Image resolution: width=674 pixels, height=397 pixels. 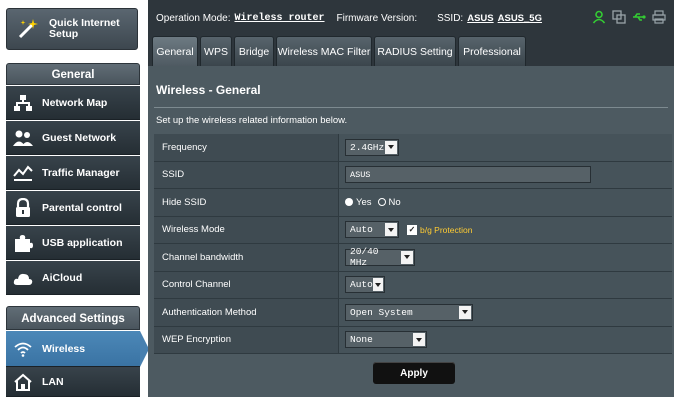 I want to click on hide-ssid-yes-radio: Yes, so click(x=358, y=202).